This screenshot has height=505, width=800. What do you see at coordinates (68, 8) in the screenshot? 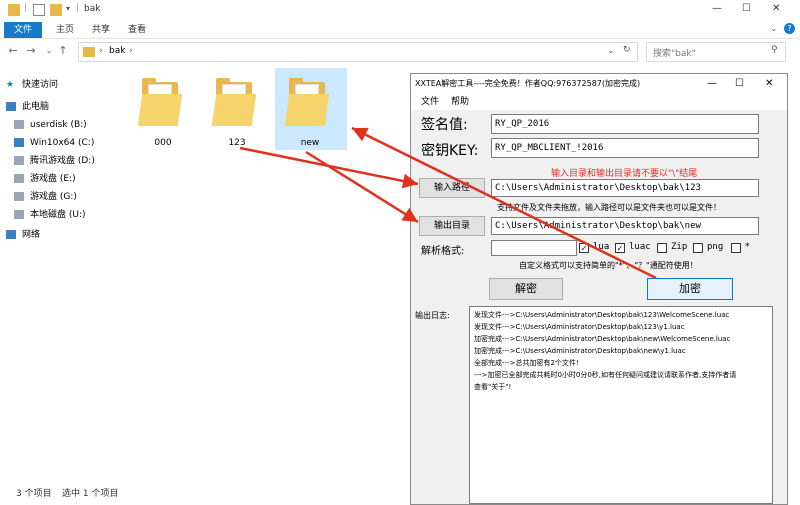
I see `customize-toolbar-icon: ▾` at bounding box center [68, 8].